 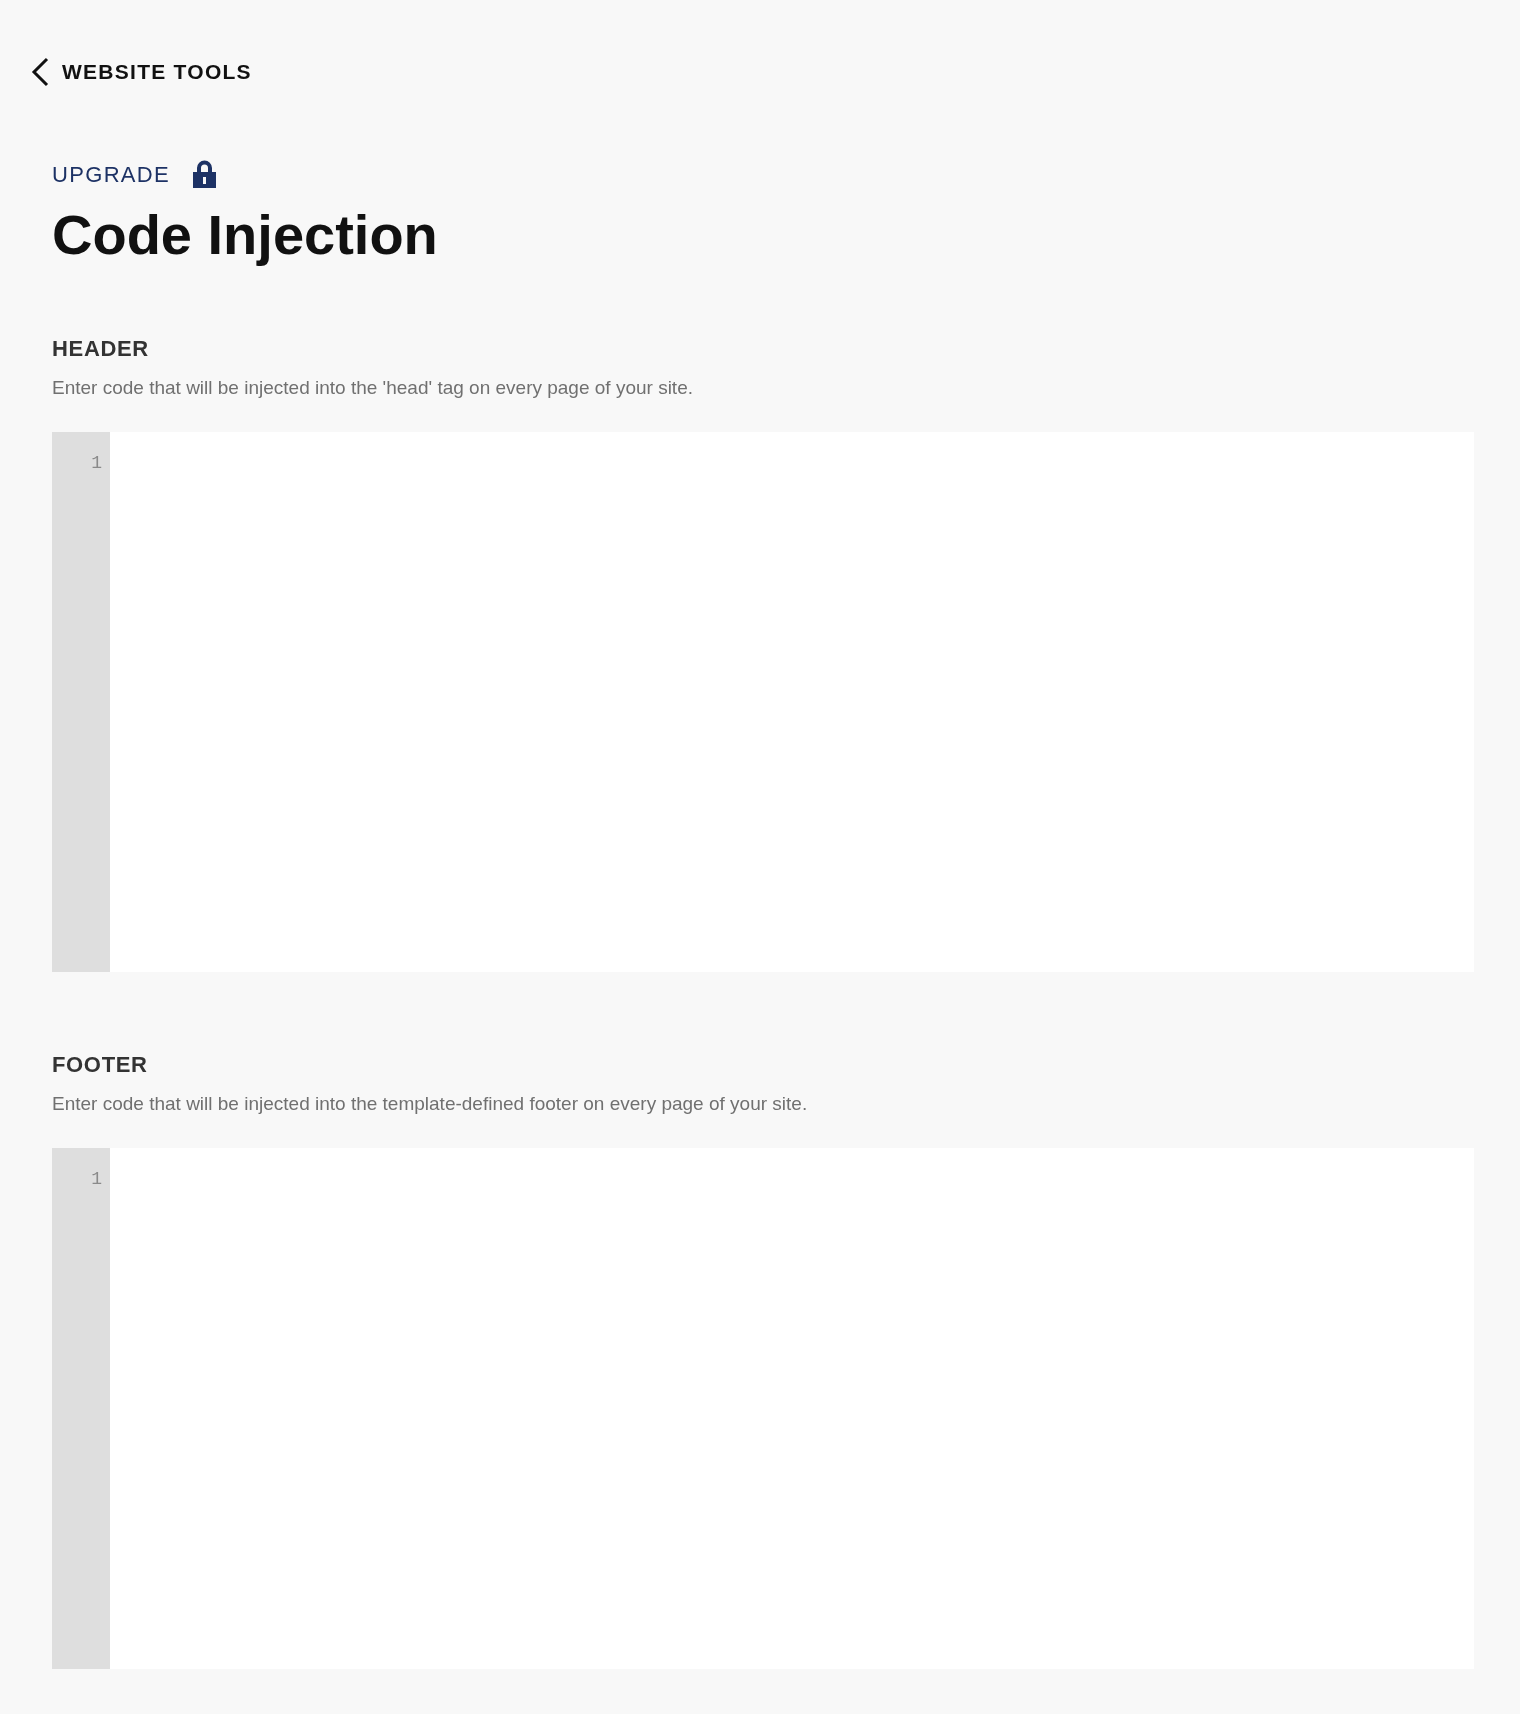 What do you see at coordinates (245, 234) in the screenshot?
I see `page-title: Code Injection` at bounding box center [245, 234].